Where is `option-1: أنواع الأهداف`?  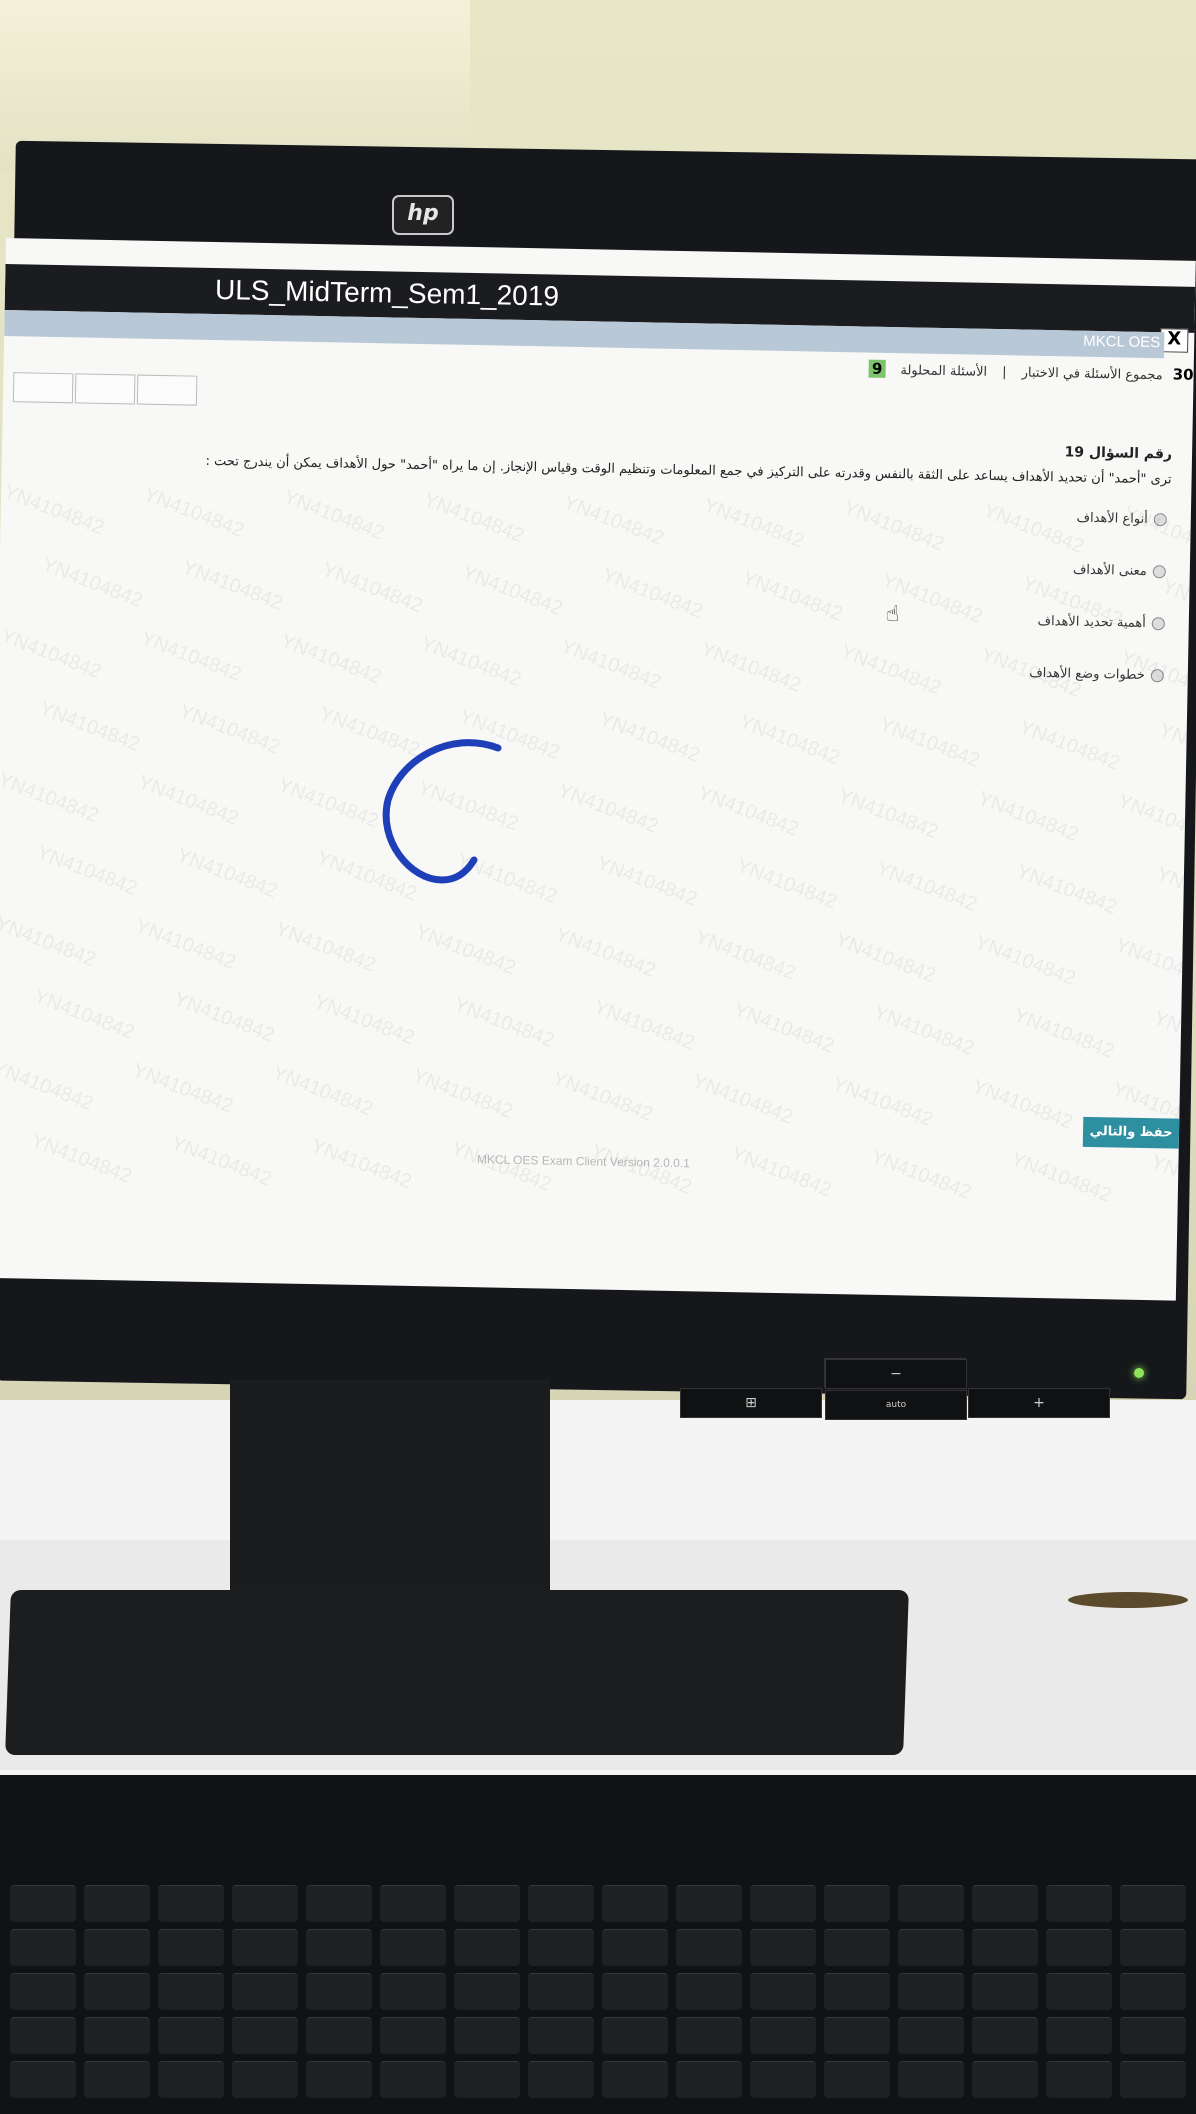
option-1: أنواع الأهداف is located at coordinates (1121, 519).